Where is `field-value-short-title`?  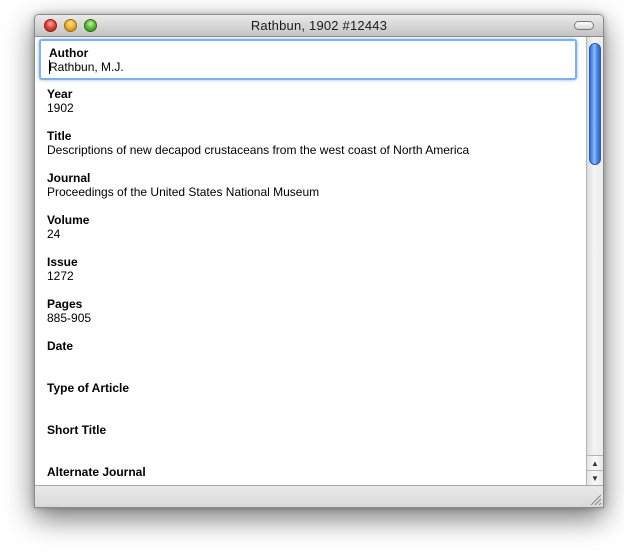
field-value-short-title is located at coordinates (312, 444).